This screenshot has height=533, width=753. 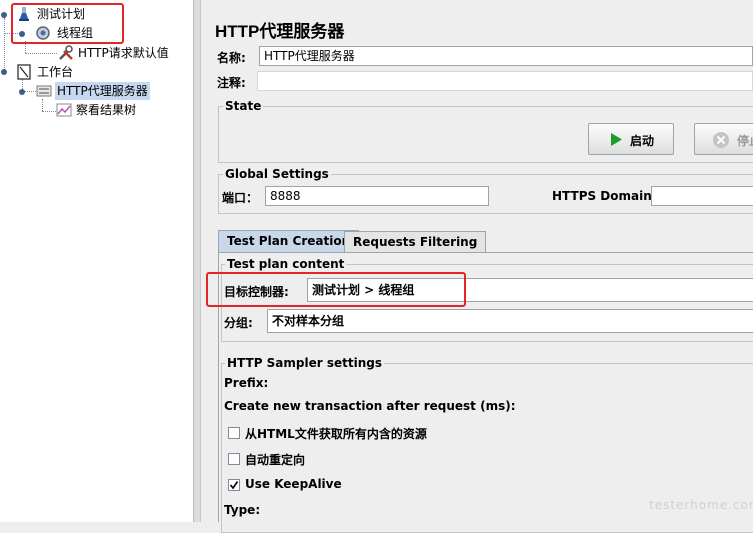 I want to click on retrieve-resources-checkbox: 从HTML文件获取所有内含的资源, so click(x=378, y=433).